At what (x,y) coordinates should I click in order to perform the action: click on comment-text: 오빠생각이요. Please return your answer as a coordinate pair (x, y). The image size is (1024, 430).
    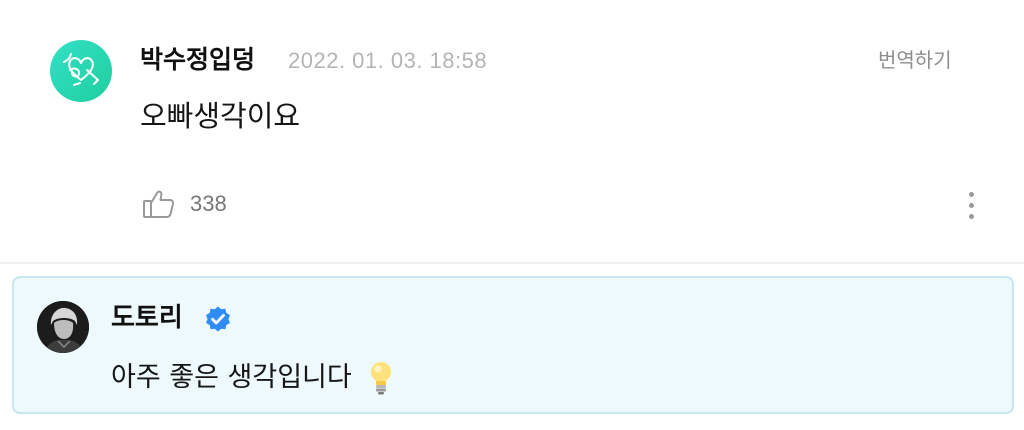
    Looking at the image, I should click on (220, 116).